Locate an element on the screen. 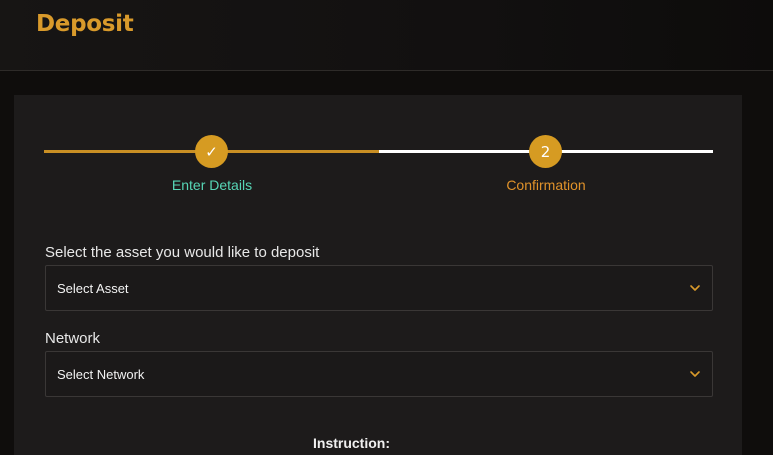 The height and width of the screenshot is (455, 773). step-2-label: Confirmation is located at coordinates (545, 185).